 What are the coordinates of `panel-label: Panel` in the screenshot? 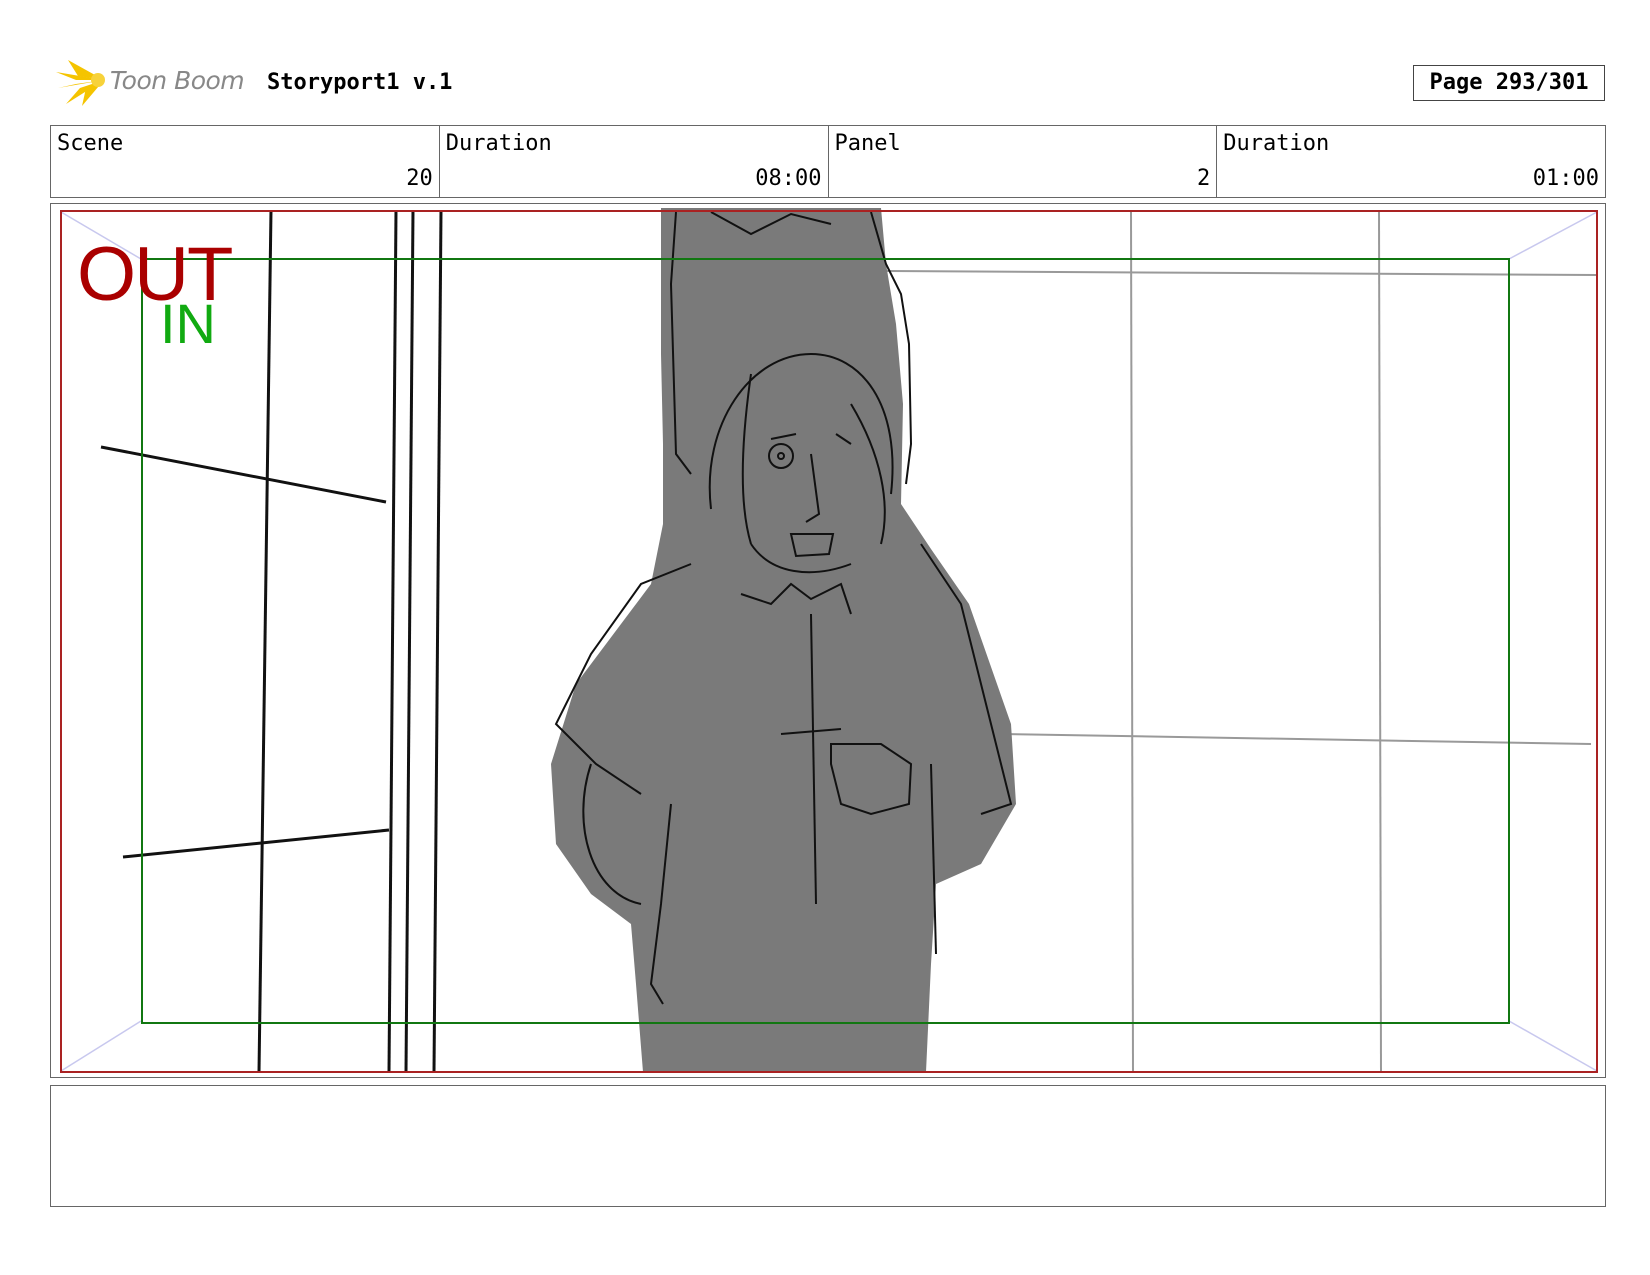 It's located at (867, 143).